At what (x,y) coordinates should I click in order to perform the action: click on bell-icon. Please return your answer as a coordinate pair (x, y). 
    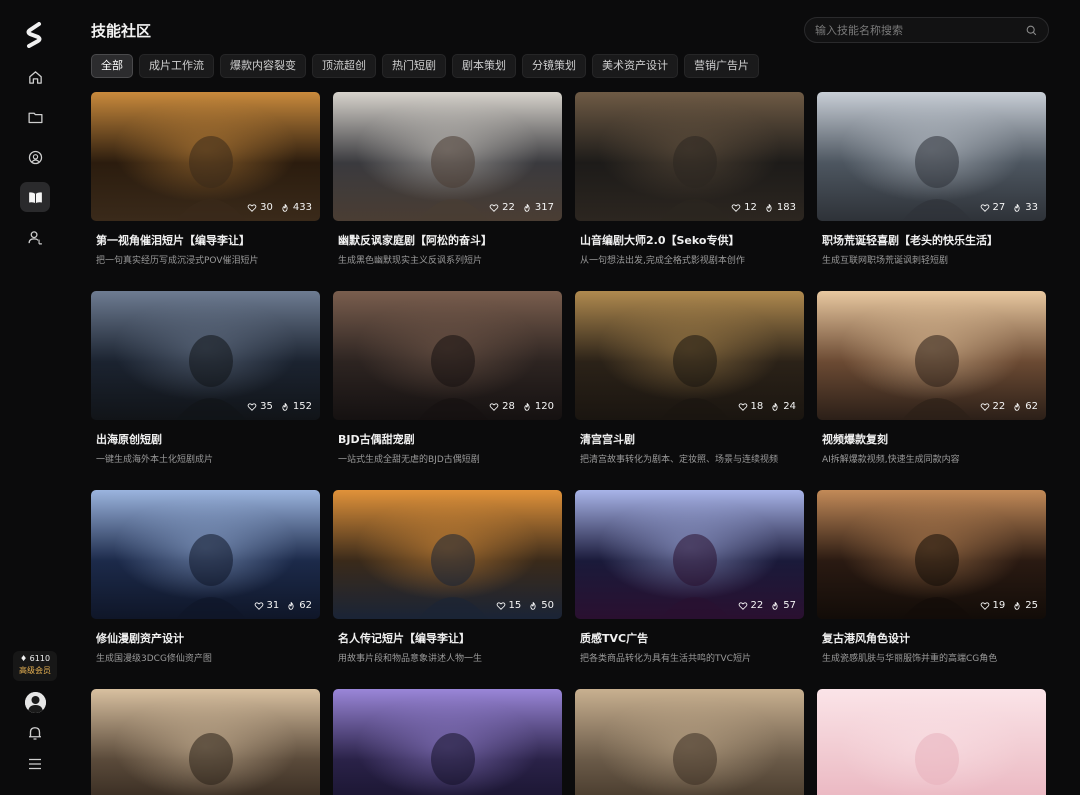
    Looking at the image, I should click on (35, 733).